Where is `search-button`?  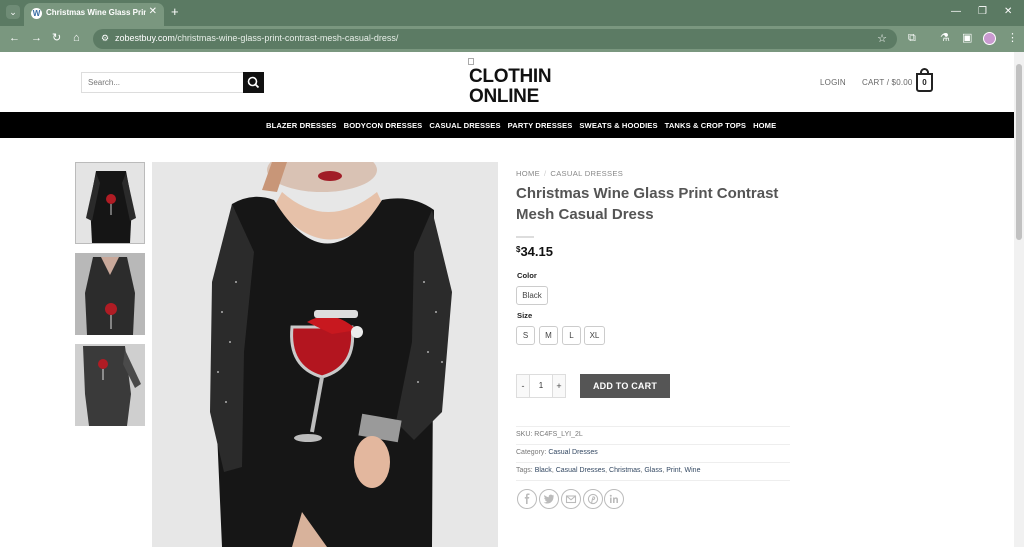 search-button is located at coordinates (253, 82).